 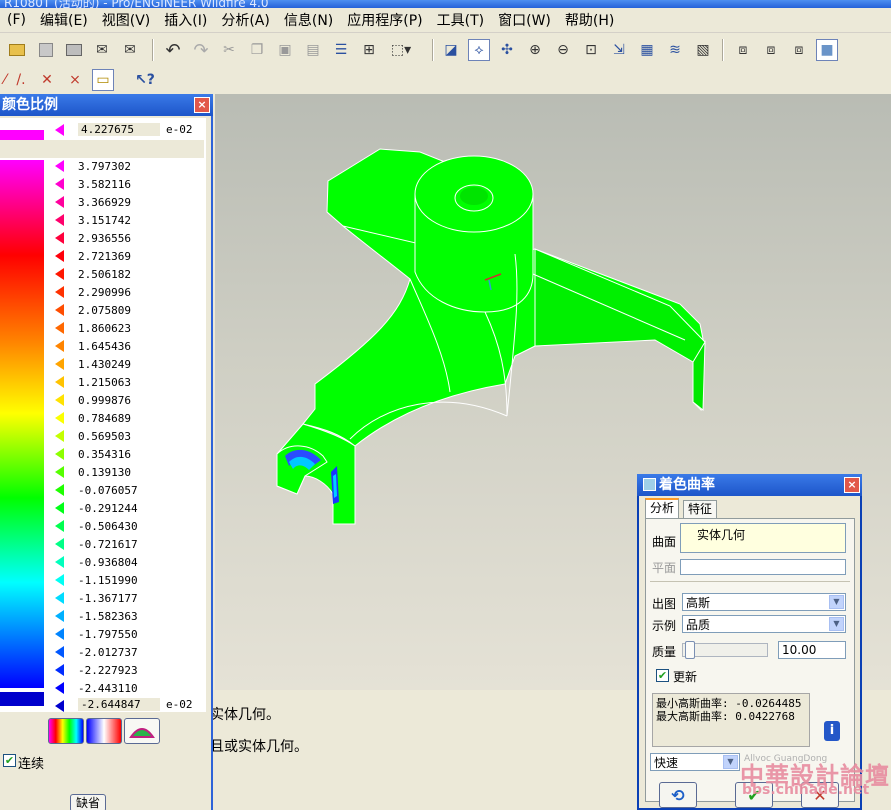 I want to click on open-folder-icon, so click(x=17, y=50).